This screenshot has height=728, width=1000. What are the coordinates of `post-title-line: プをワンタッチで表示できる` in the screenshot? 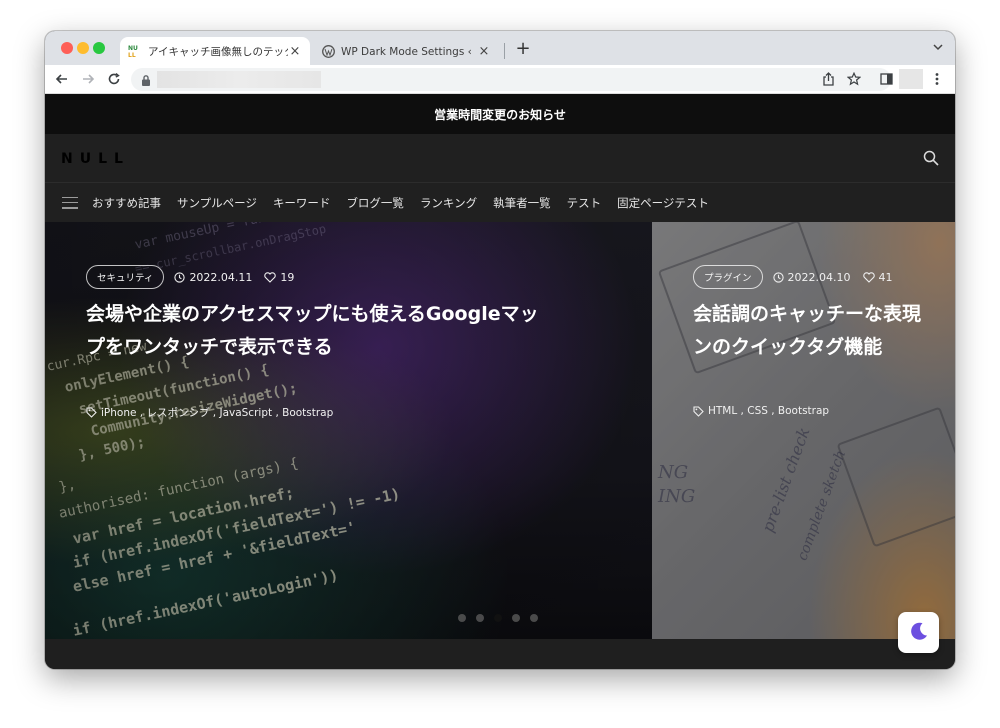 It's located at (209, 347).